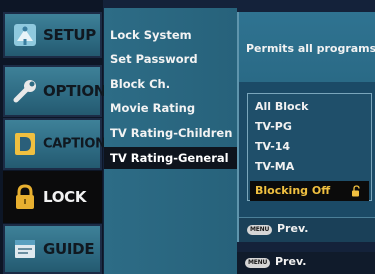  Describe the element at coordinates (69, 249) in the screenshot. I see `tab-label: GUIDE` at that location.